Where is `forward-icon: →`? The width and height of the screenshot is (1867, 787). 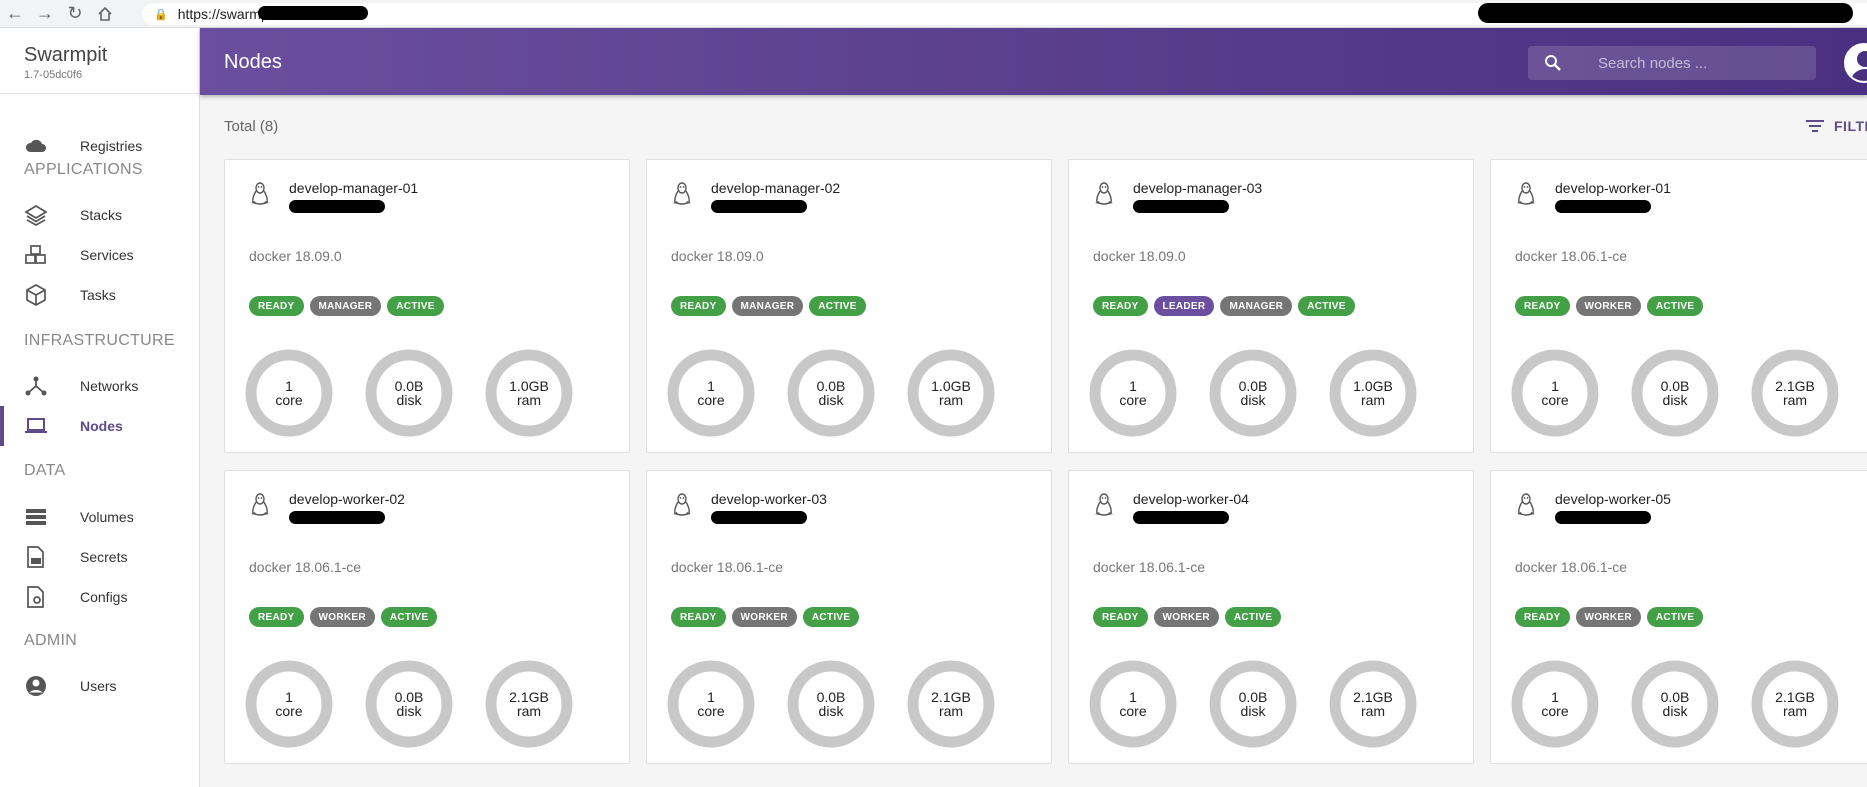
forward-icon: → is located at coordinates (45, 14).